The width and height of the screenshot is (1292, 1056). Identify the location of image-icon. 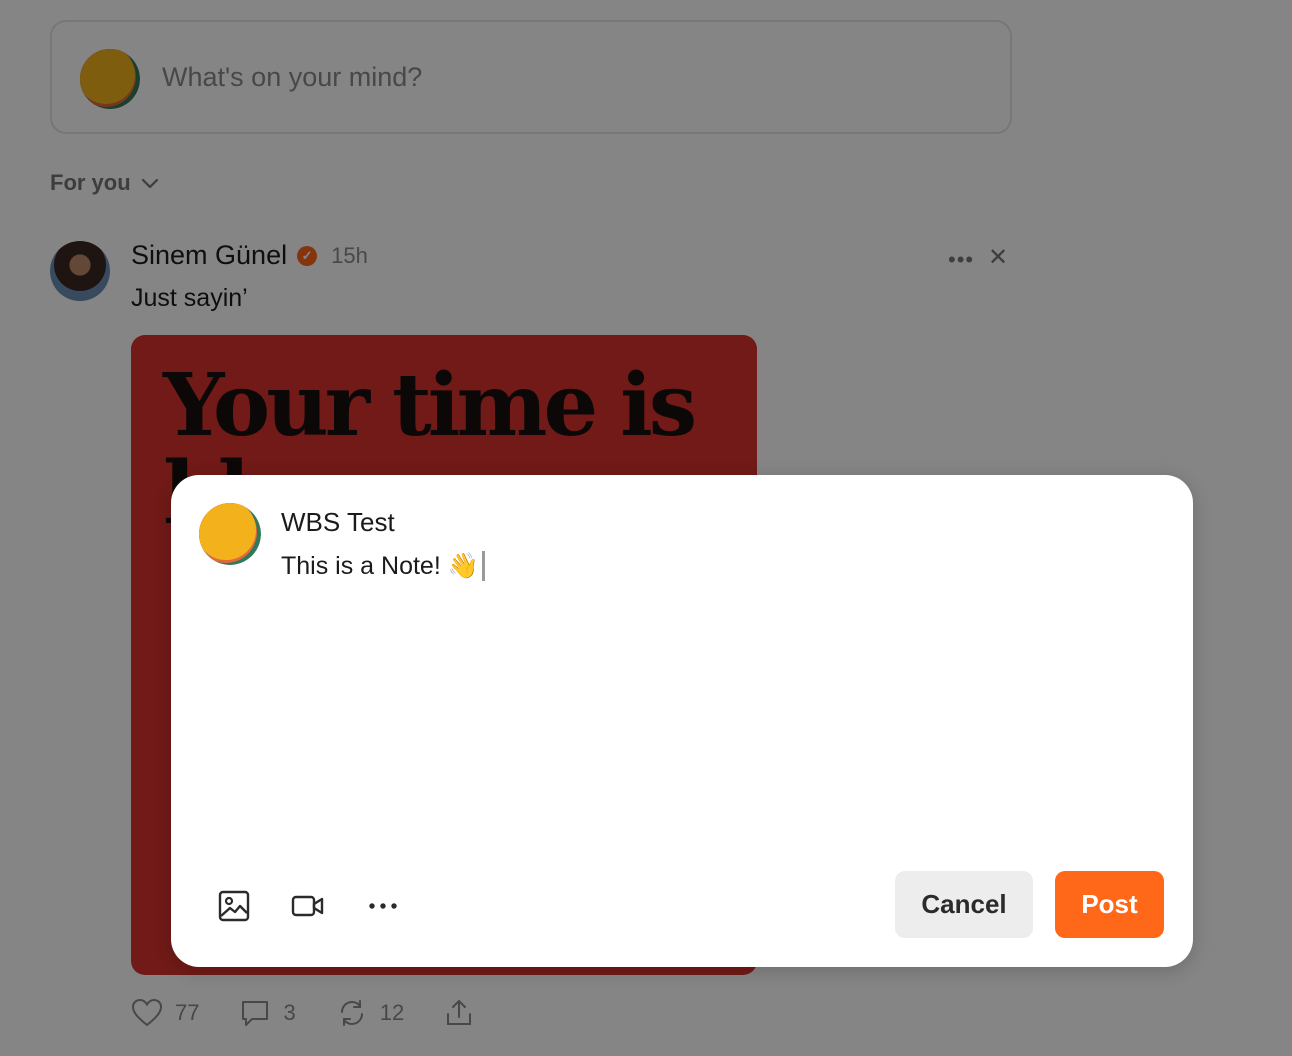
(234, 906).